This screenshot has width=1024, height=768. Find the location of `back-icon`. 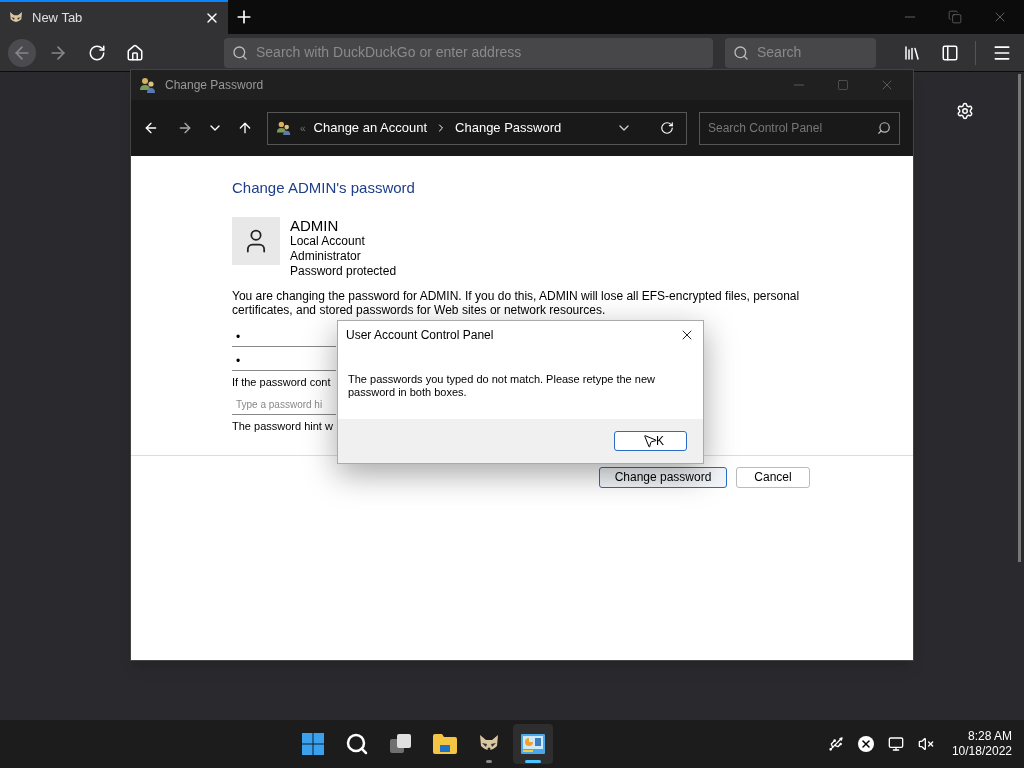

back-icon is located at coordinates (151, 128).